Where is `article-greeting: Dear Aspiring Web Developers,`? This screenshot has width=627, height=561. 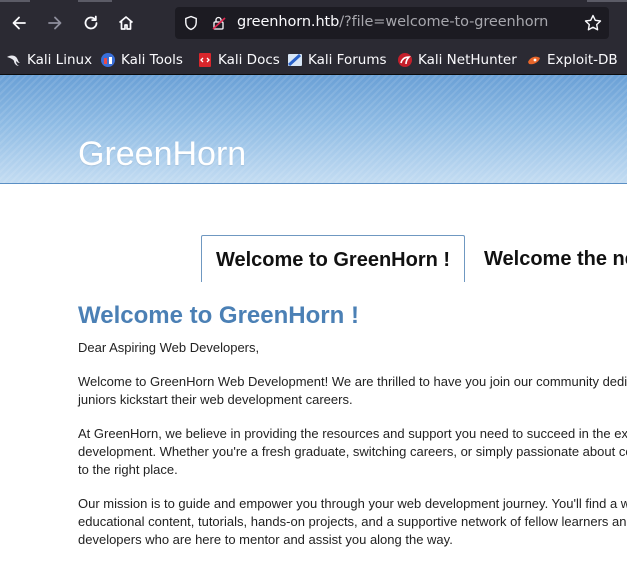 article-greeting: Dear Aspiring Web Developers, is located at coordinates (169, 347).